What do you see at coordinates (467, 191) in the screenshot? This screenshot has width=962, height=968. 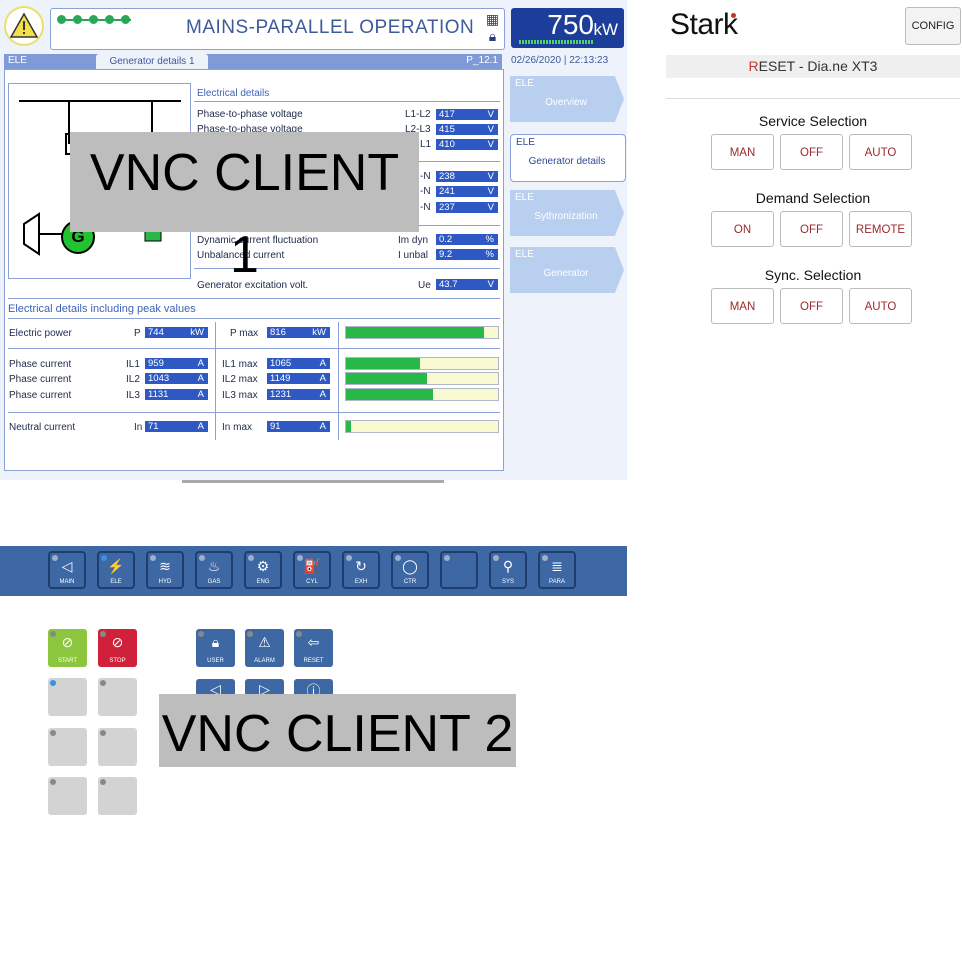 I see `value-field: 241 V` at bounding box center [467, 191].